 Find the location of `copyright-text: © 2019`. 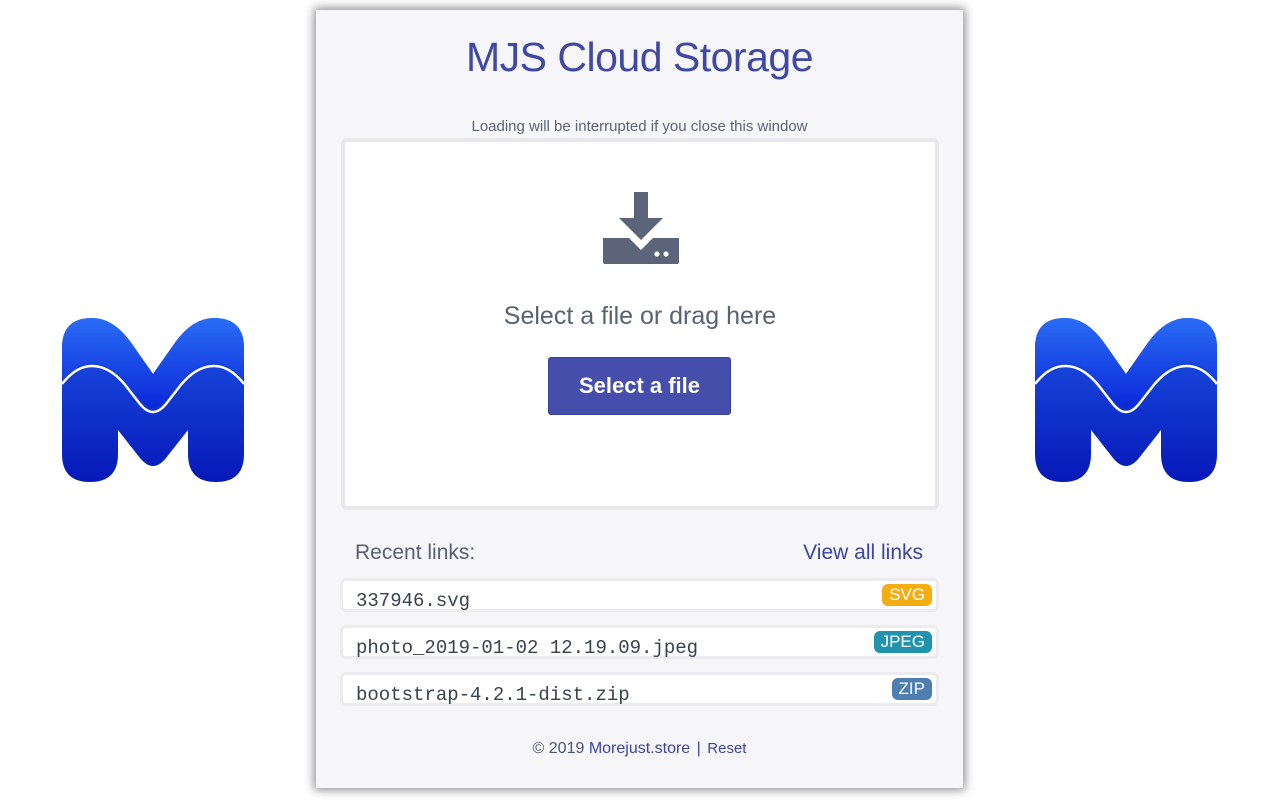

copyright-text: © 2019 is located at coordinates (558, 748).